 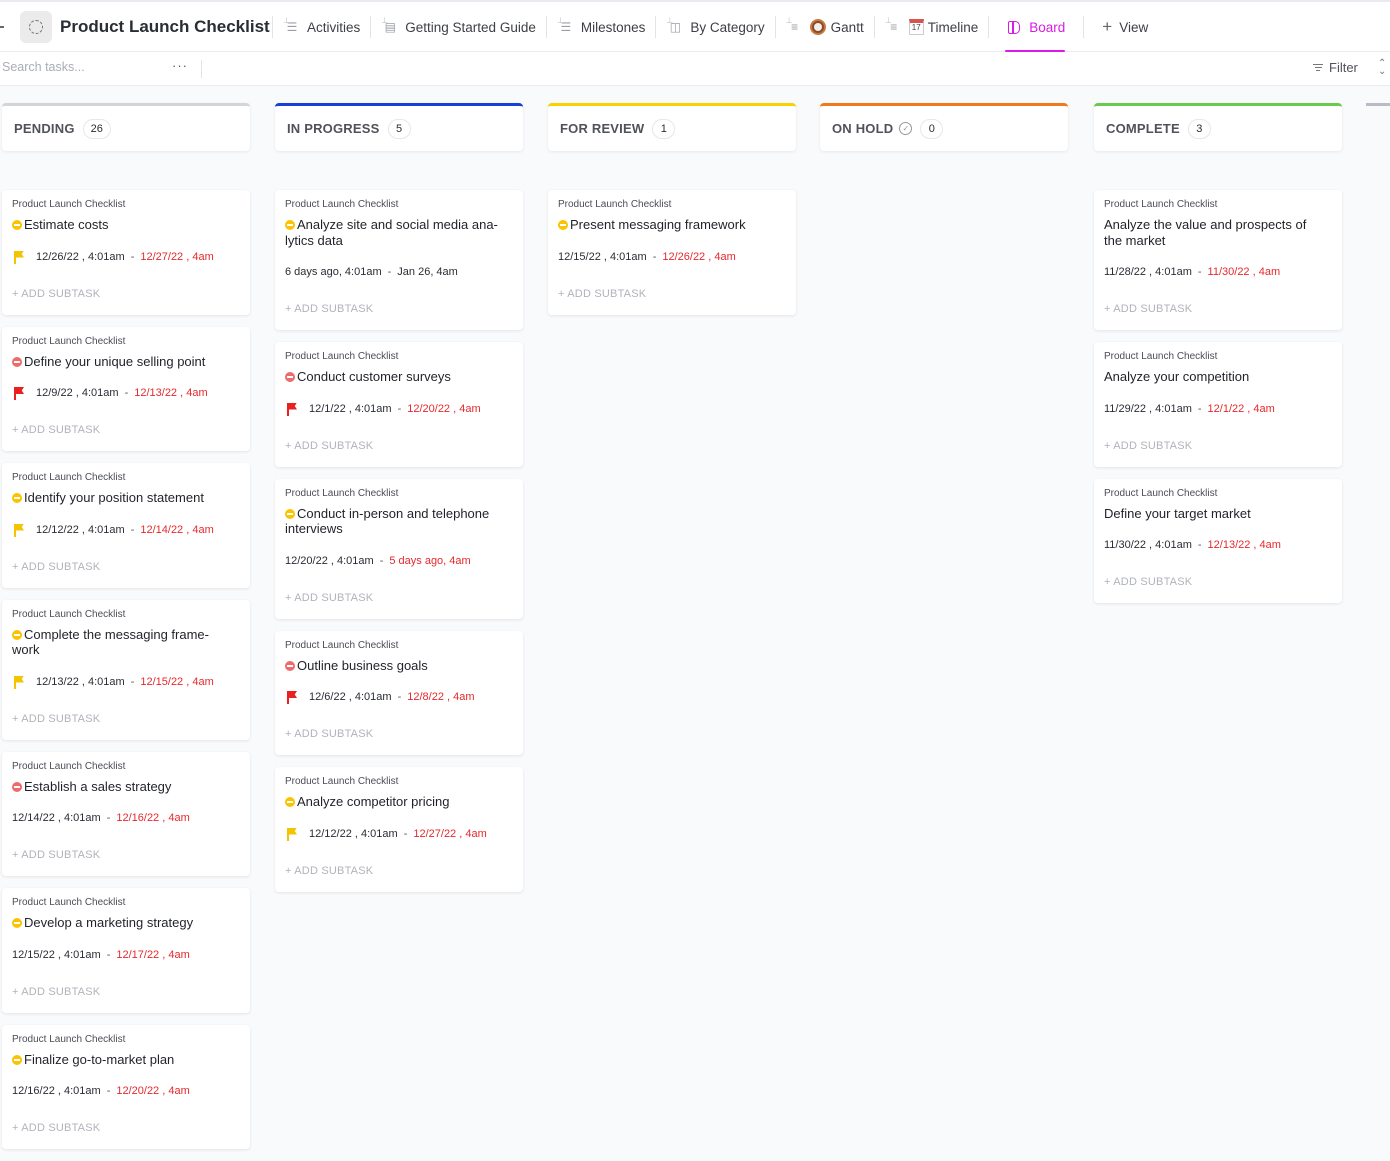 What do you see at coordinates (126, 393) in the screenshot?
I see `card-dates: 12/9/22 , 4:01am - 12/13/22 , 4am` at bounding box center [126, 393].